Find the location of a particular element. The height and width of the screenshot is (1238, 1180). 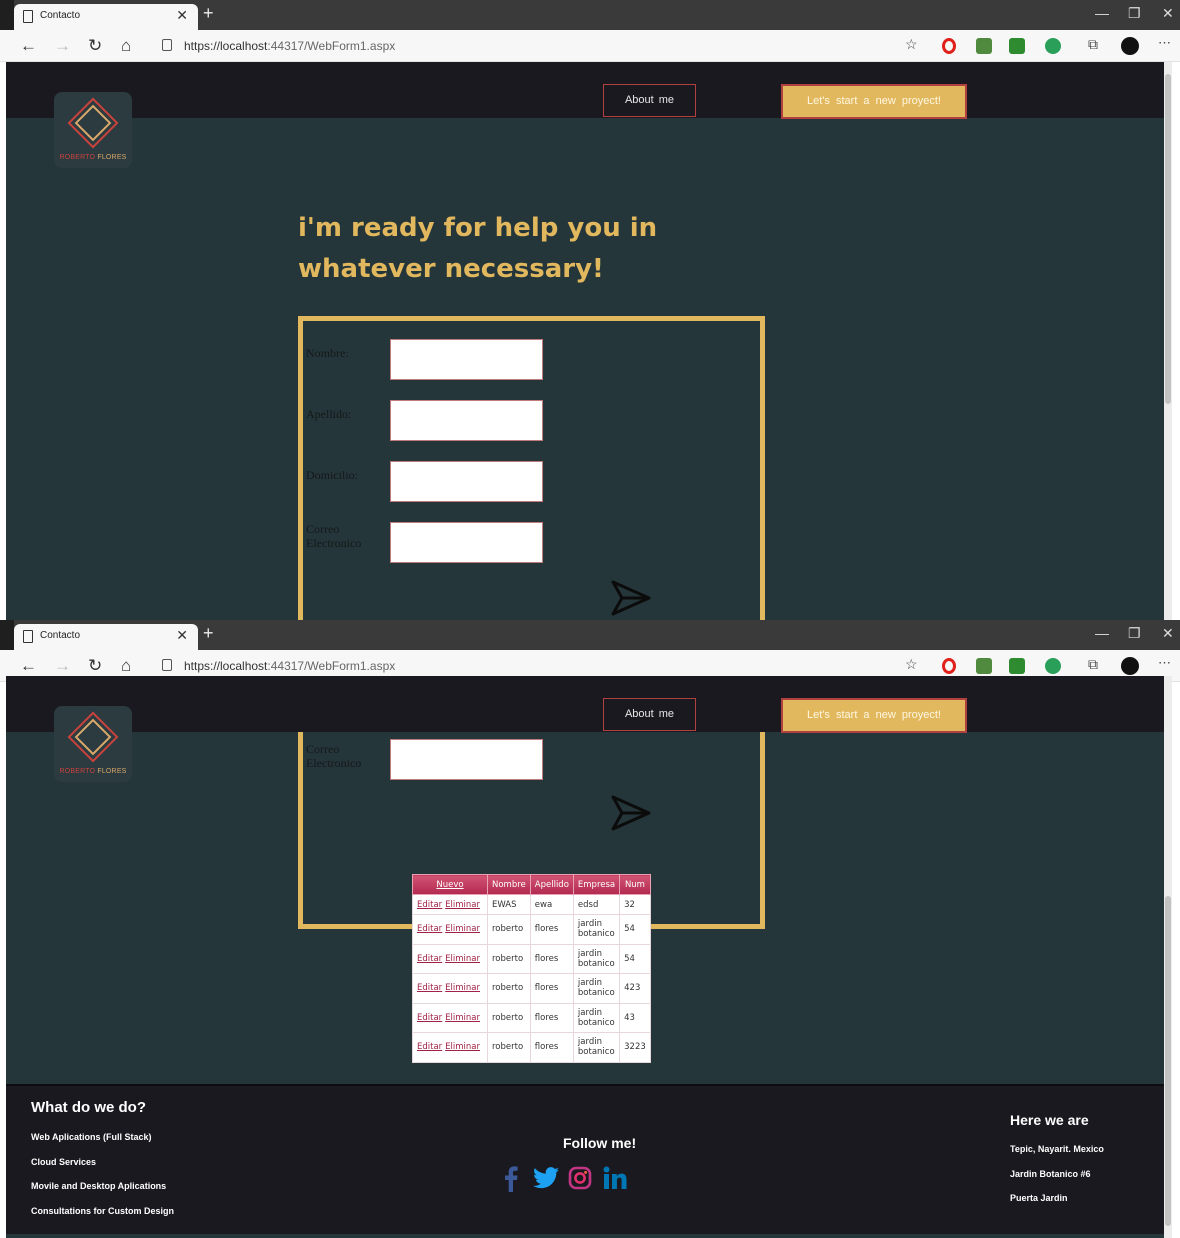

tab-bar: Contacto ✕ + — ❐ ✕ is located at coordinates (590, 15).